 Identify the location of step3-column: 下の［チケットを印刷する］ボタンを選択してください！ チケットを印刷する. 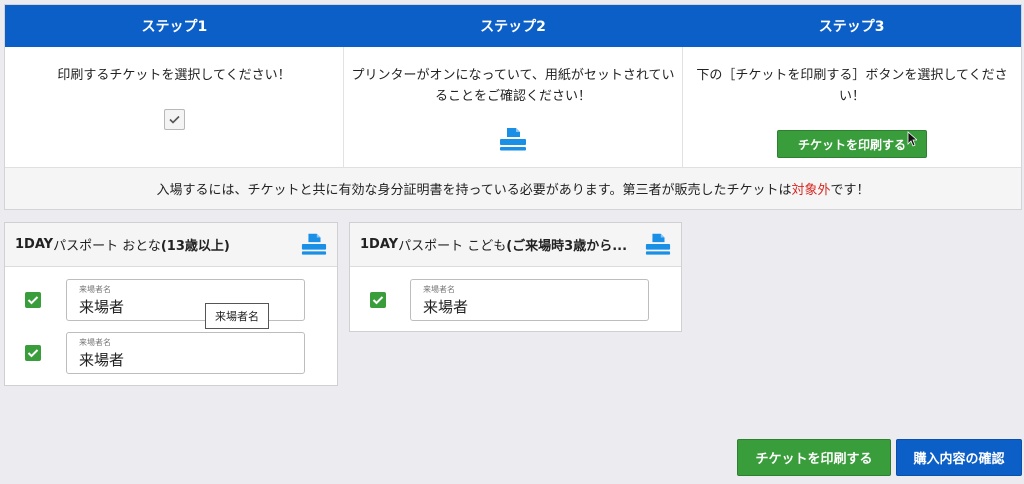
(851, 107).